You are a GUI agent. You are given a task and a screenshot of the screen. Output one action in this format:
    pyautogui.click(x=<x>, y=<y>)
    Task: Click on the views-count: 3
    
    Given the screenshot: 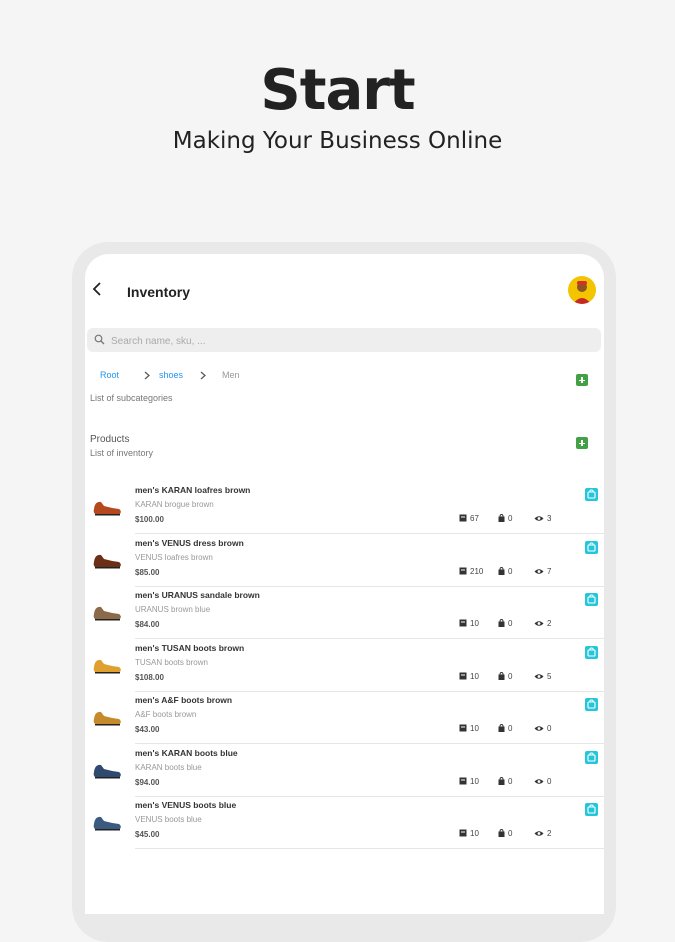 What is the action you would take?
    pyautogui.click(x=542, y=518)
    